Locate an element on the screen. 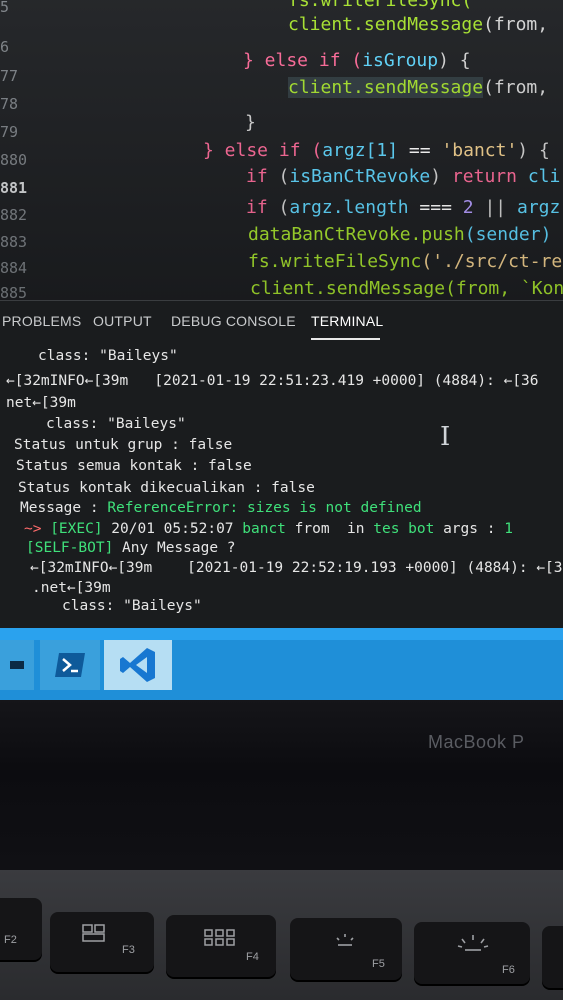  prompt-arrow: ~> is located at coordinates (33, 529).